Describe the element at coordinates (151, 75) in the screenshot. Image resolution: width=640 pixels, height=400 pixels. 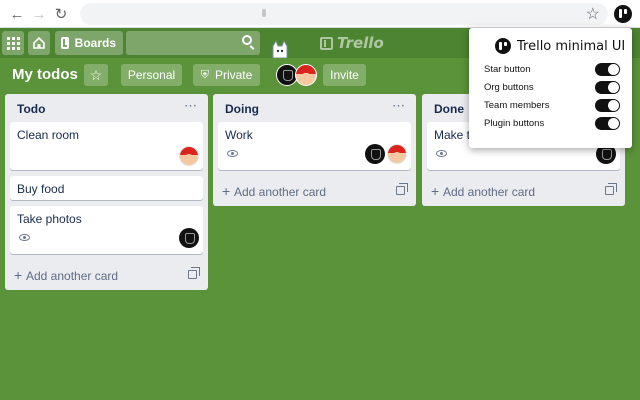
I see `team-button: Personal` at that location.